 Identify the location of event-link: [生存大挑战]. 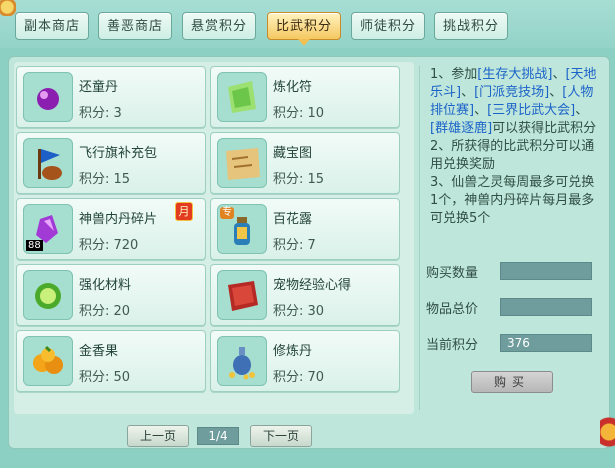
(515, 74).